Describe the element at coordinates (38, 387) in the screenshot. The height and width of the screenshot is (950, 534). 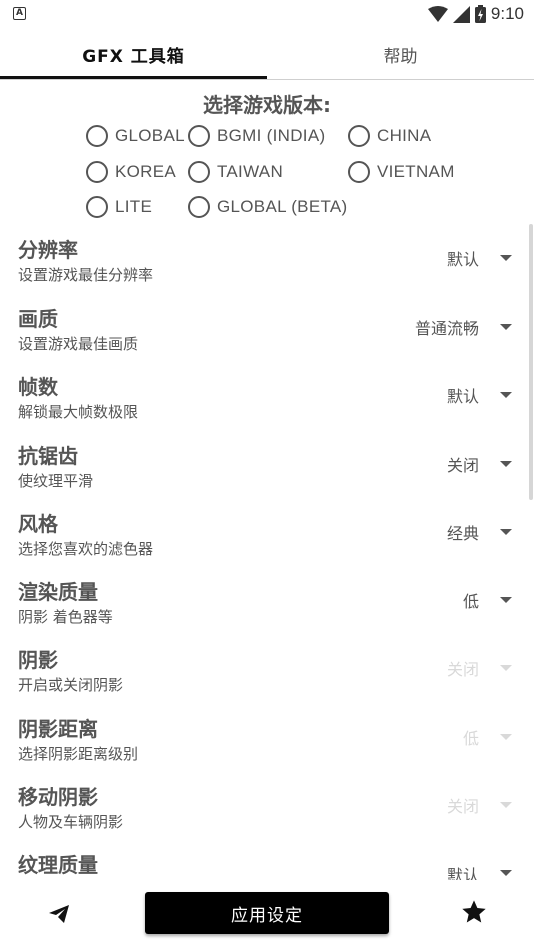
I see `setting-title: 帧数` at that location.